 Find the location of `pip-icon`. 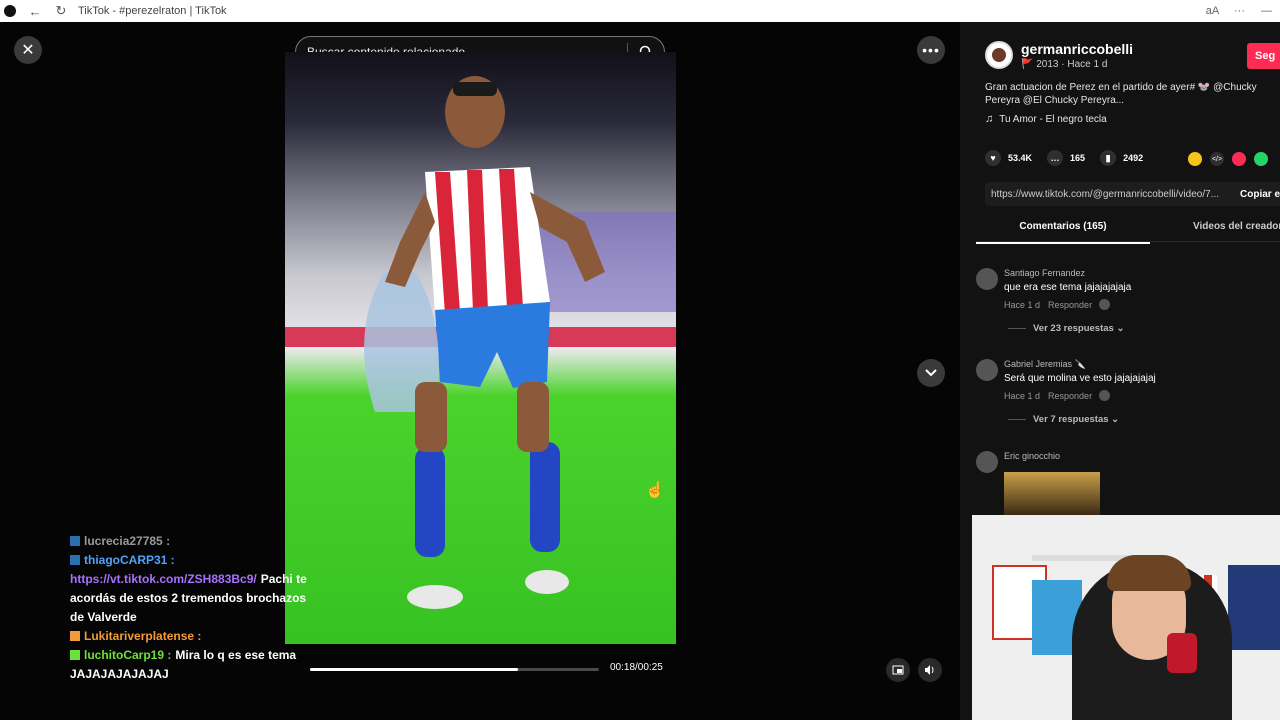

pip-icon is located at coordinates (898, 670).